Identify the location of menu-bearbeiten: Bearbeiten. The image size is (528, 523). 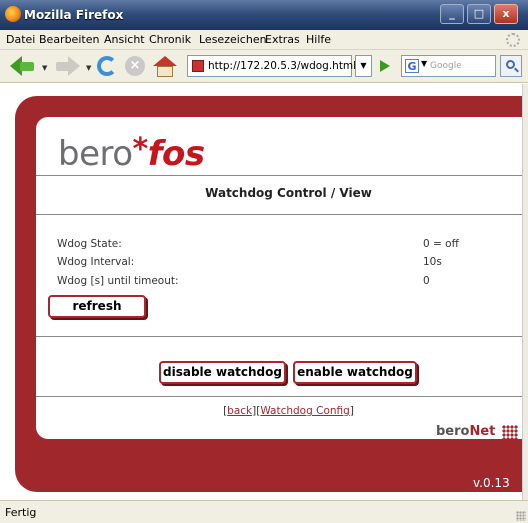
(69, 39).